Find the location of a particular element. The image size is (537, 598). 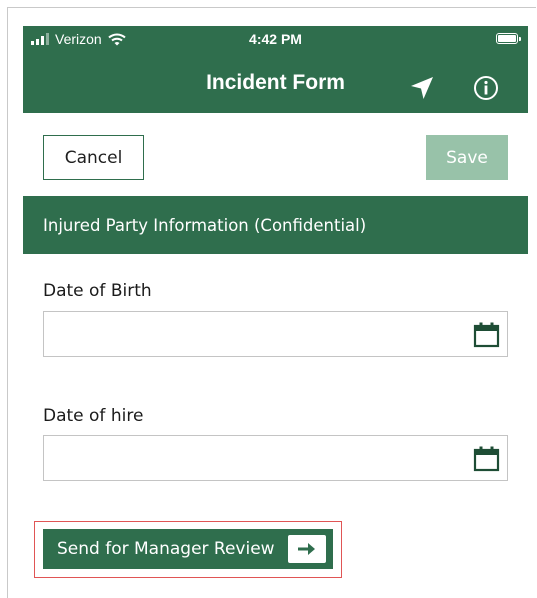

date-of-hire-input is located at coordinates (275, 458).